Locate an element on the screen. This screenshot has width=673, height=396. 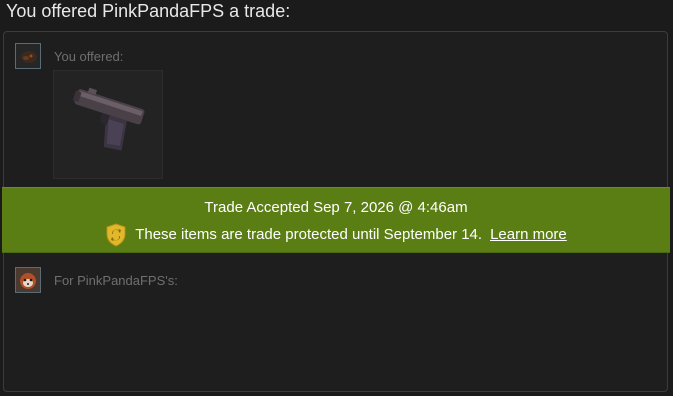
red-panda-avatar-icon is located at coordinates (28, 280).